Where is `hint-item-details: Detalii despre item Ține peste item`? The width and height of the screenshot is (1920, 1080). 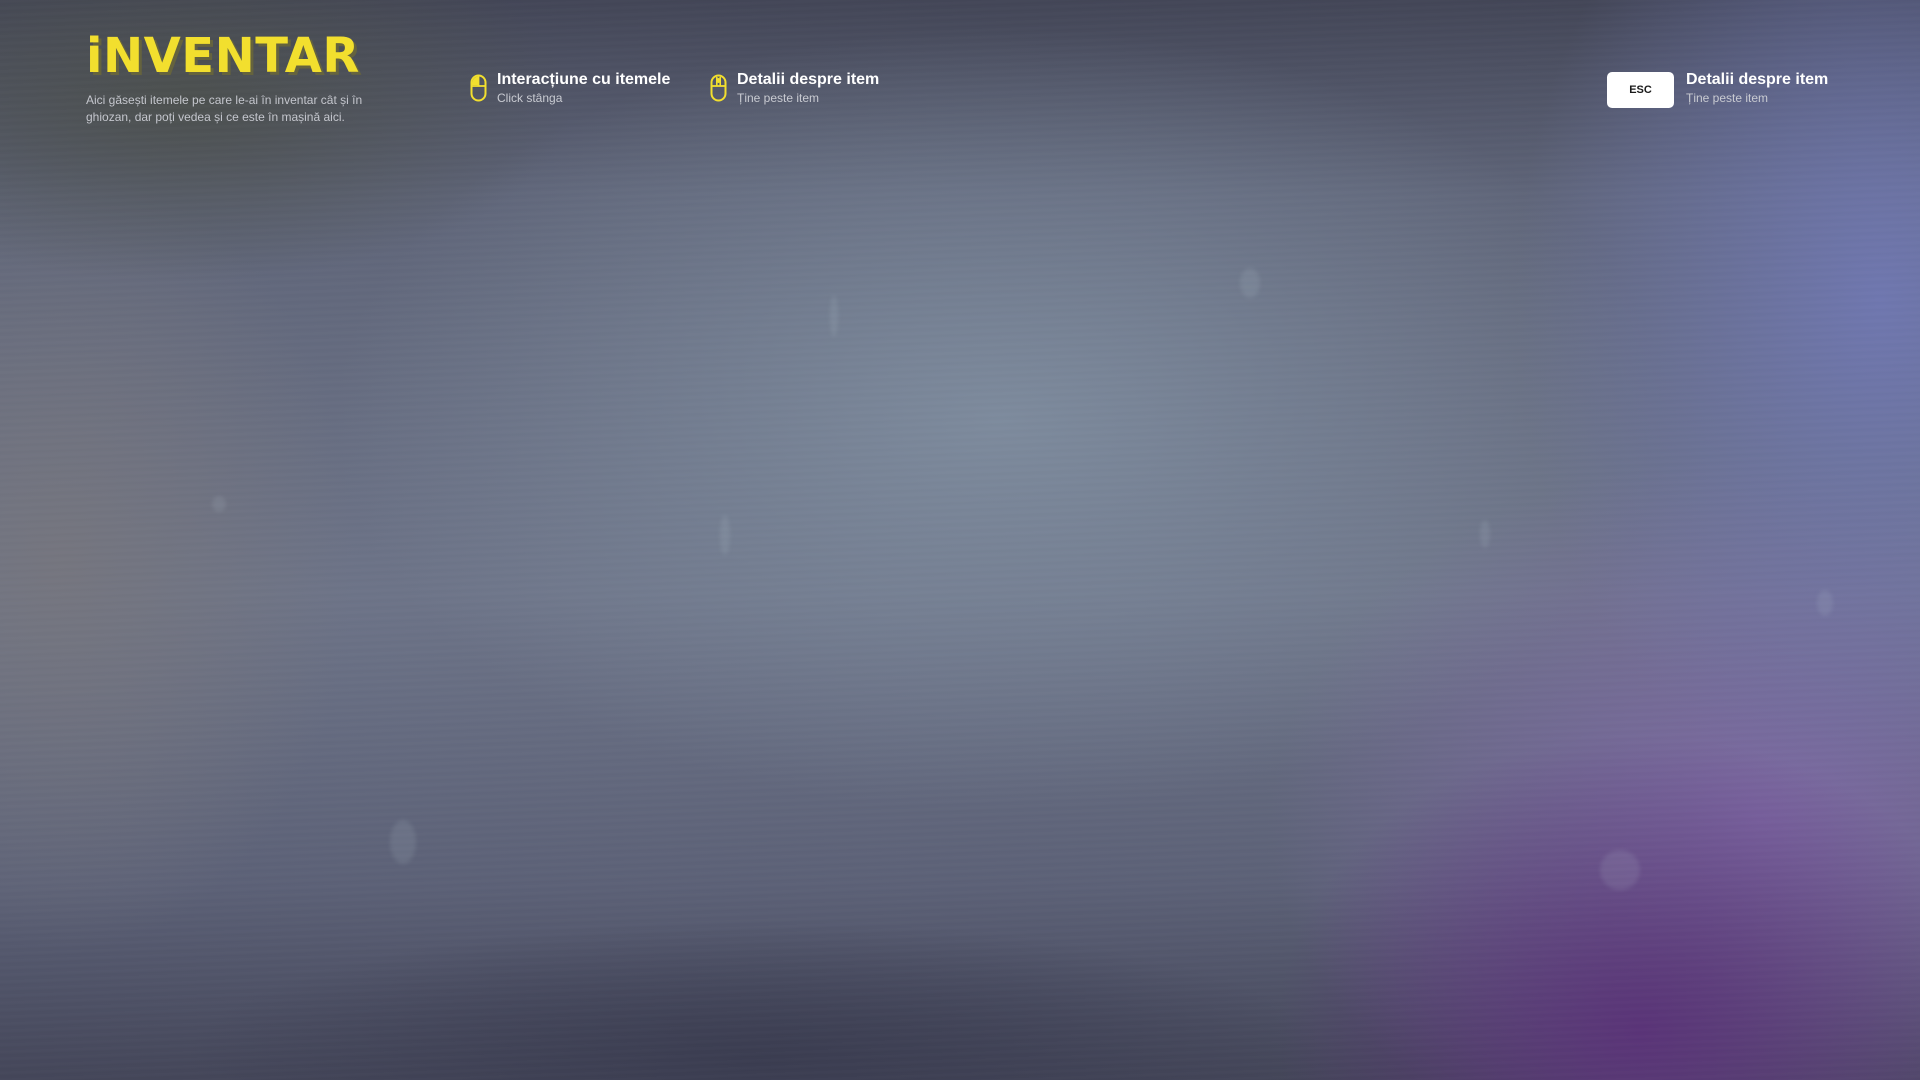
hint-item-details: Detalii despre item Ține peste item is located at coordinates (794, 89).